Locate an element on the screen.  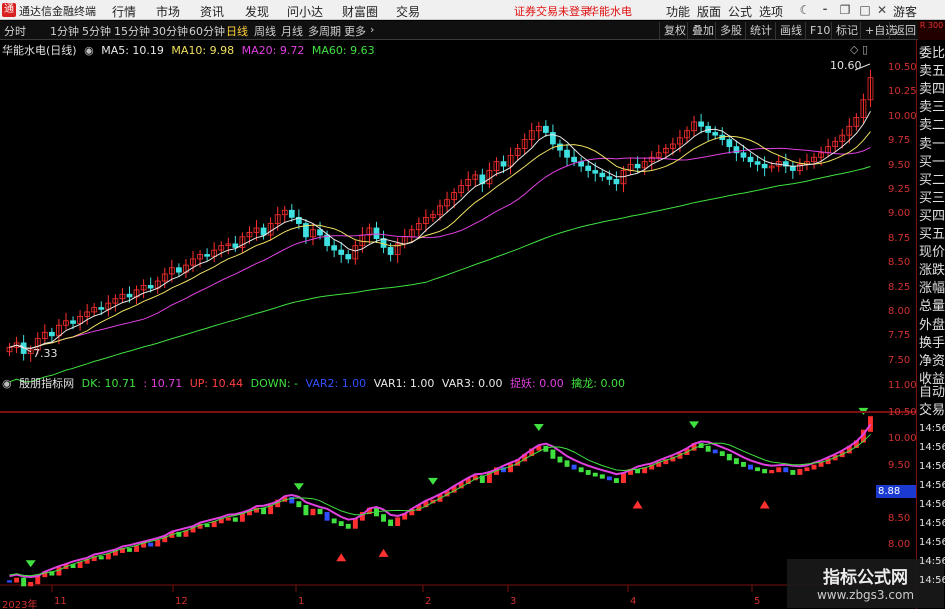
menu-xuanxiang: 选项 is located at coordinates (771, 11).